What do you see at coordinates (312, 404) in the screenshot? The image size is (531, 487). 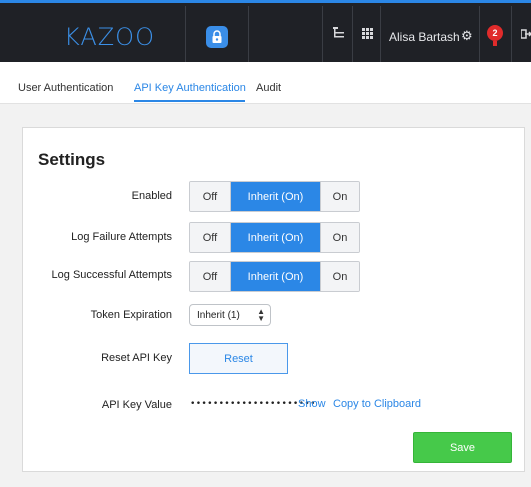 I see `show-key-link: Show` at bounding box center [312, 404].